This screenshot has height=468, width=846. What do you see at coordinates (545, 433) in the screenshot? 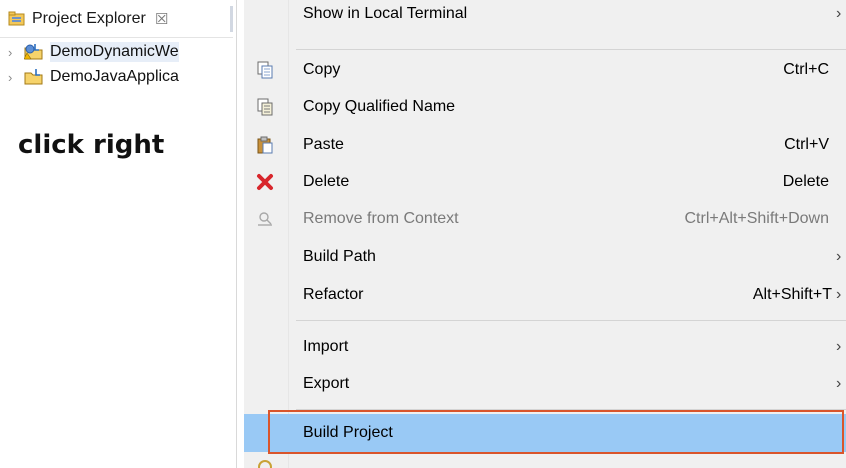
I see `menu-item-build-project: Build Project` at bounding box center [545, 433].